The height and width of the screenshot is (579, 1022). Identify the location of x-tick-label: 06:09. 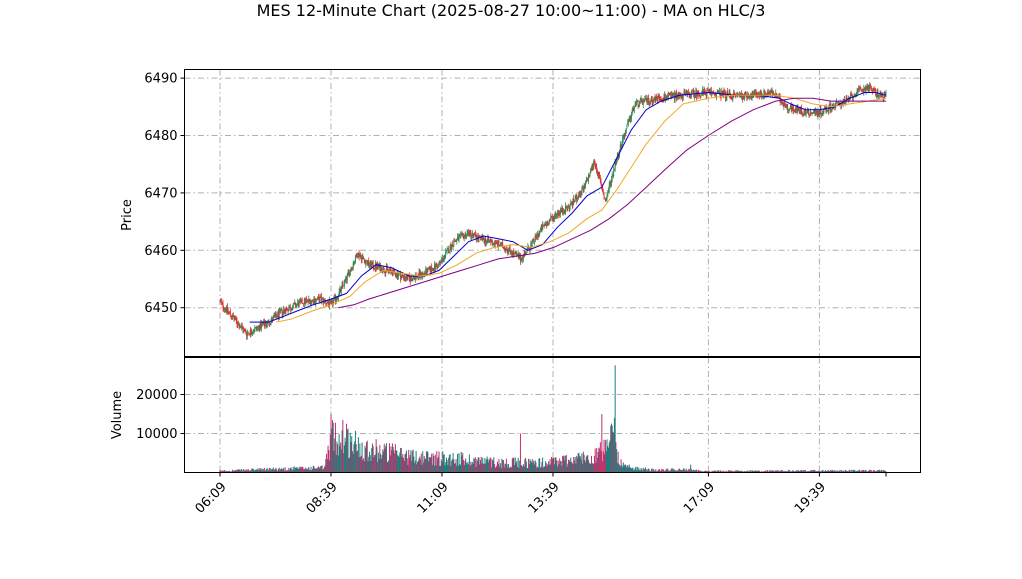
(211, 498).